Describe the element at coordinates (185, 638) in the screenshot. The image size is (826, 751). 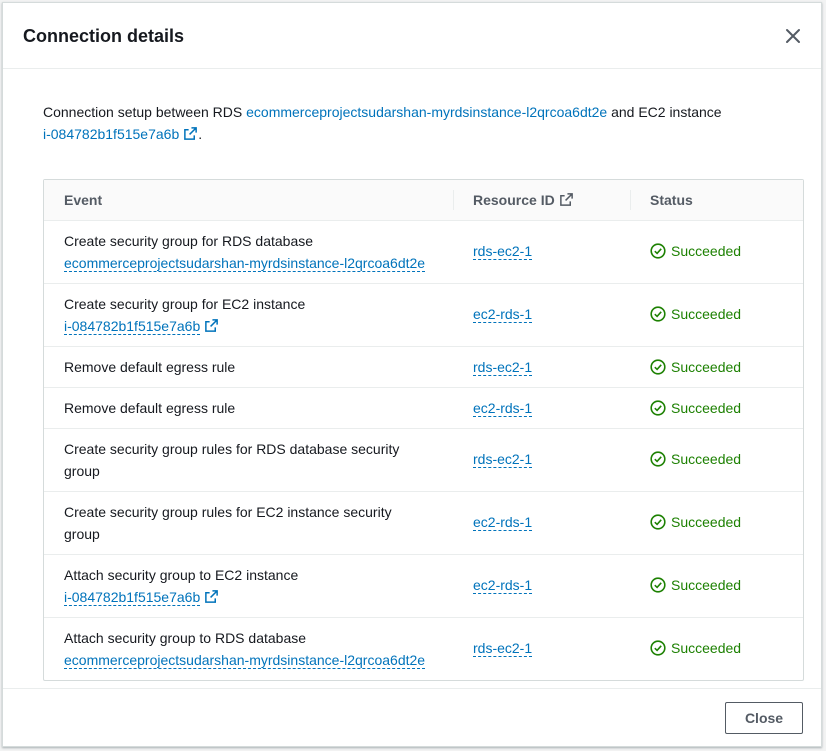
I see `event-text: Attach security group to RDS database` at that location.